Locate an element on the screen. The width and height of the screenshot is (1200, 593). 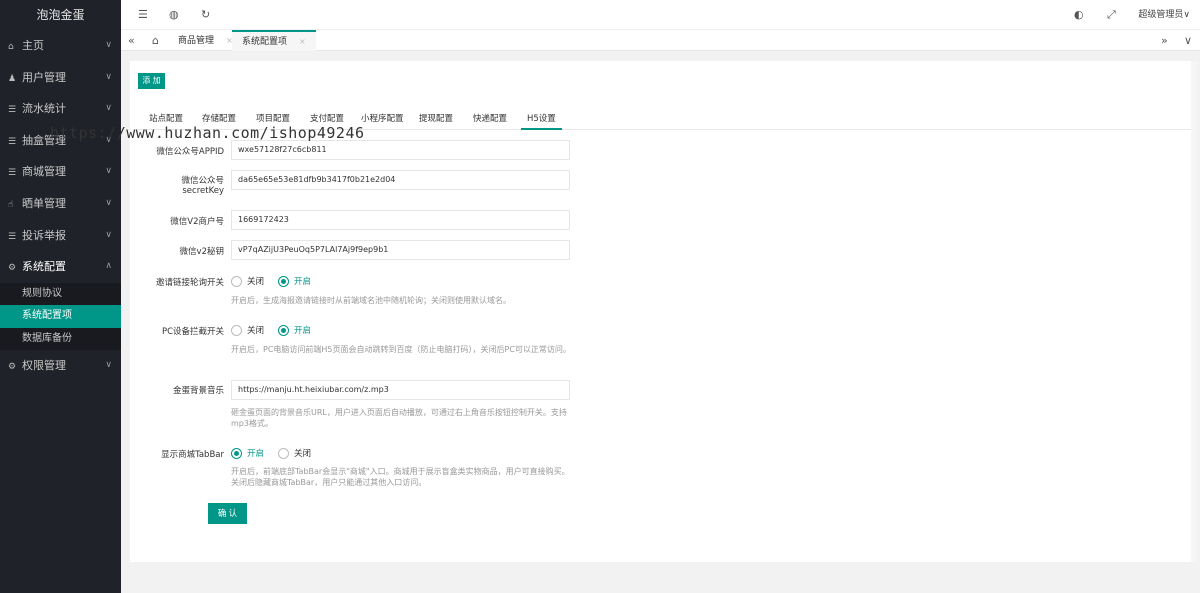
v2key-label: 微信v2秘钥 is located at coordinates (201, 252).